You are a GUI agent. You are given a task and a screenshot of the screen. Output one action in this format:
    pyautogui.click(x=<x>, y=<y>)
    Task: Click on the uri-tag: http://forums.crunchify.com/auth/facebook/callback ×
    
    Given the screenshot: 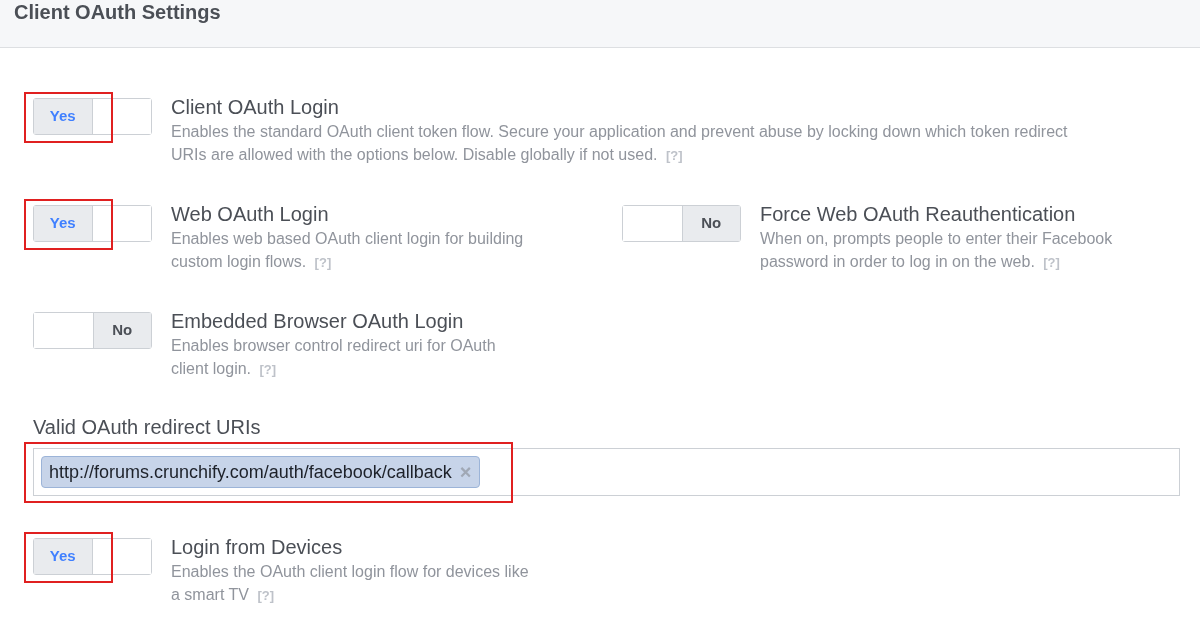 What is the action you would take?
    pyautogui.click(x=260, y=472)
    